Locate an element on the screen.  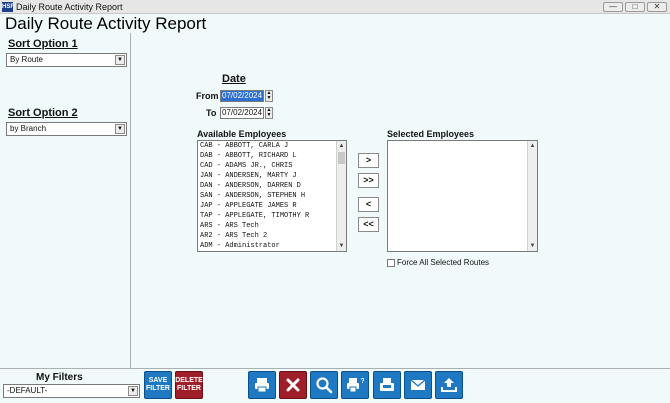
fax-icon is located at coordinates (387, 384).